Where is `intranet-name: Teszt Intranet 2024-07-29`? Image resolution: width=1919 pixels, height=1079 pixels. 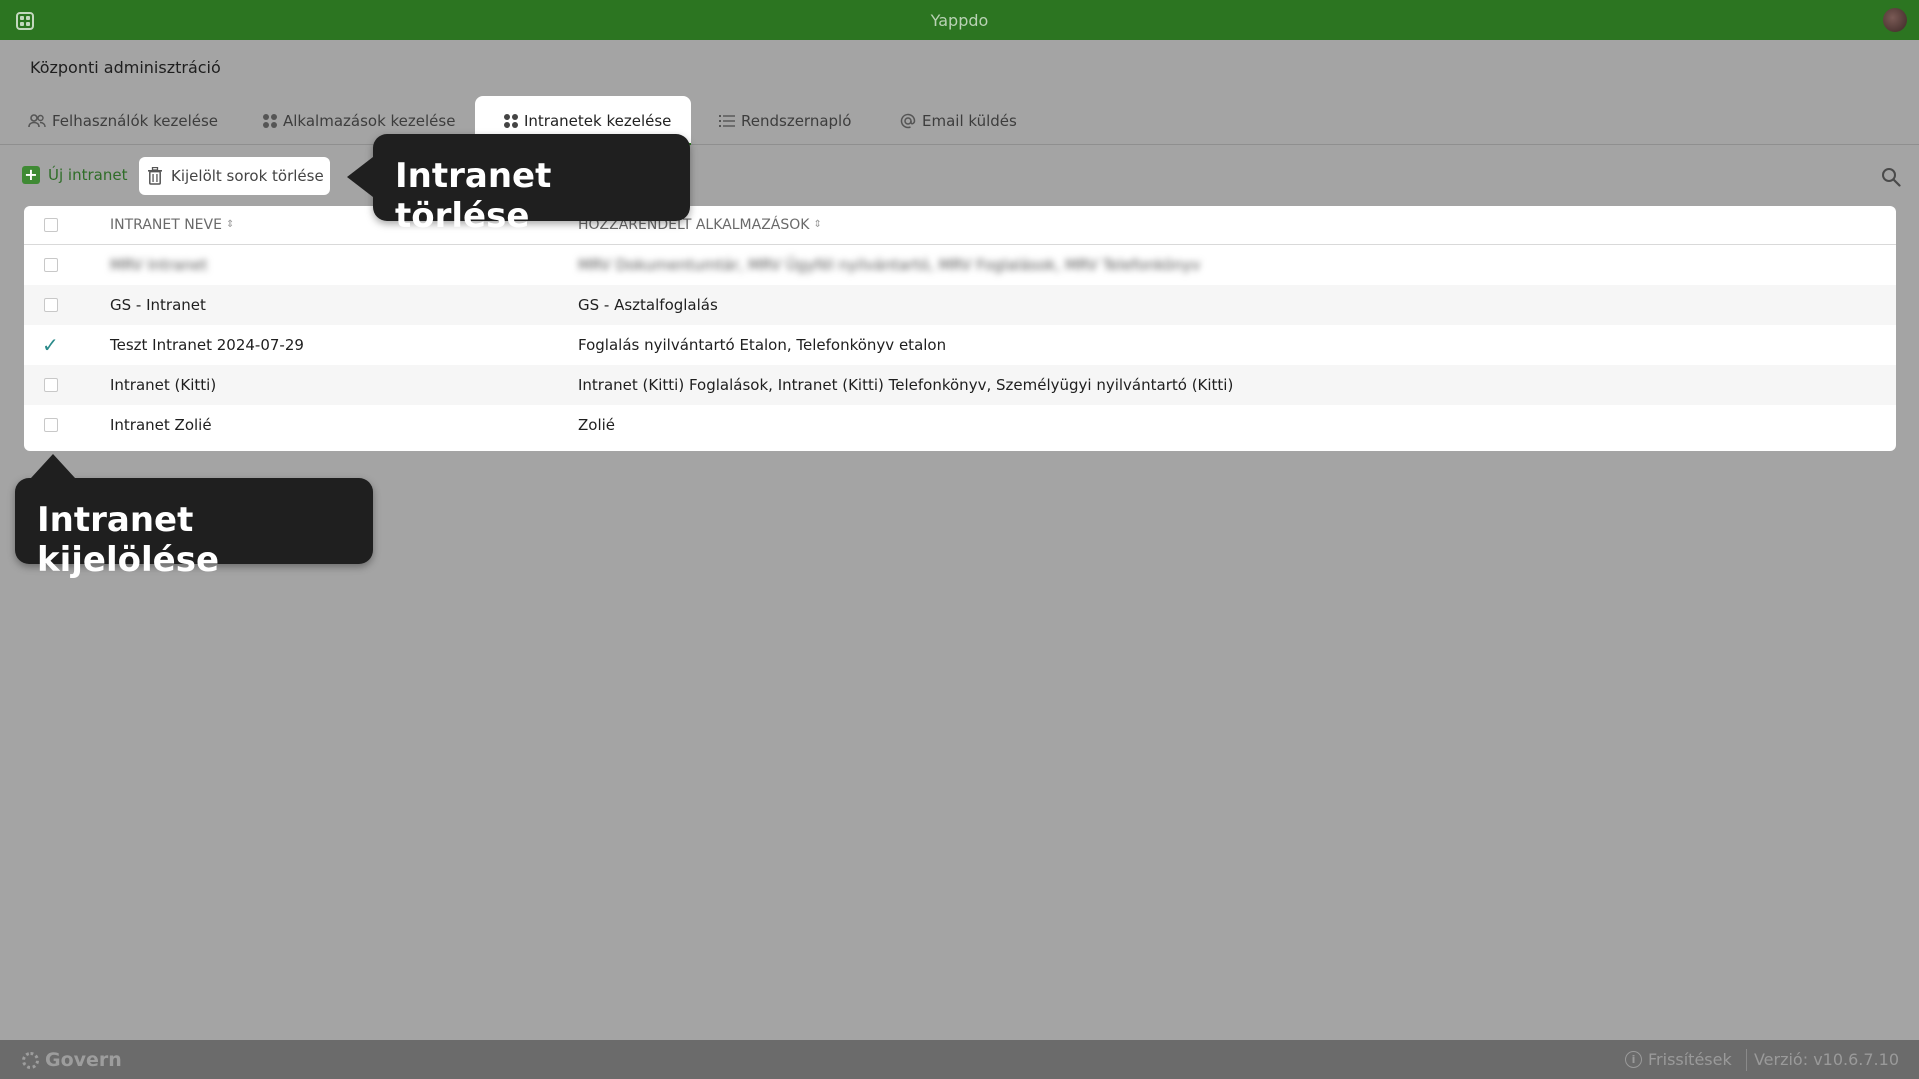 intranet-name: Teszt Intranet 2024-07-29 is located at coordinates (207, 345).